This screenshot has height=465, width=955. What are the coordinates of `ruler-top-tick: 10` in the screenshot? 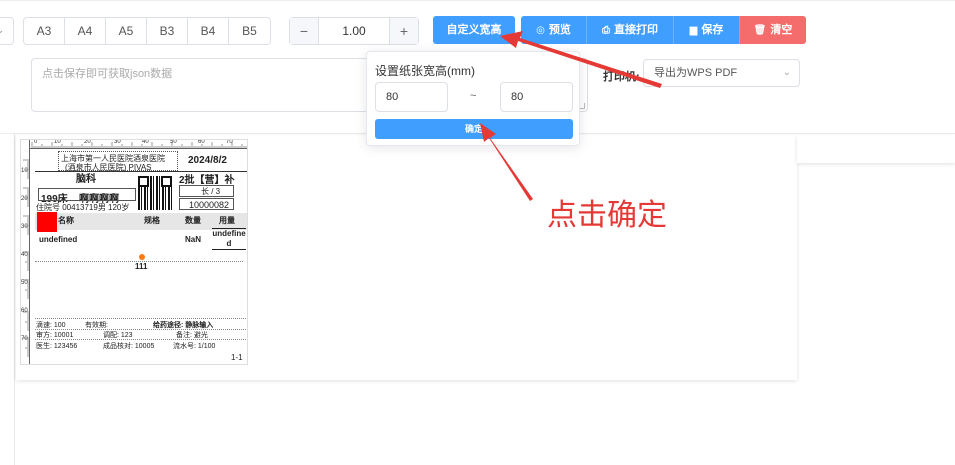 It's located at (57, 142).